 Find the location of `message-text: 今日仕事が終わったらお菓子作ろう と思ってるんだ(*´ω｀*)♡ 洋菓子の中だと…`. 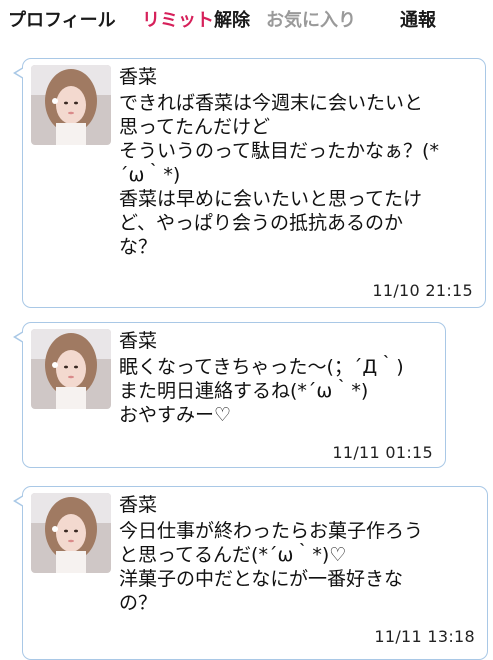

message-text: 今日仕事が終わったらお菓子作ろう と思ってるんだ(*´ω｀*)♡ 洋菓子の中だと… is located at coordinates (271, 567).